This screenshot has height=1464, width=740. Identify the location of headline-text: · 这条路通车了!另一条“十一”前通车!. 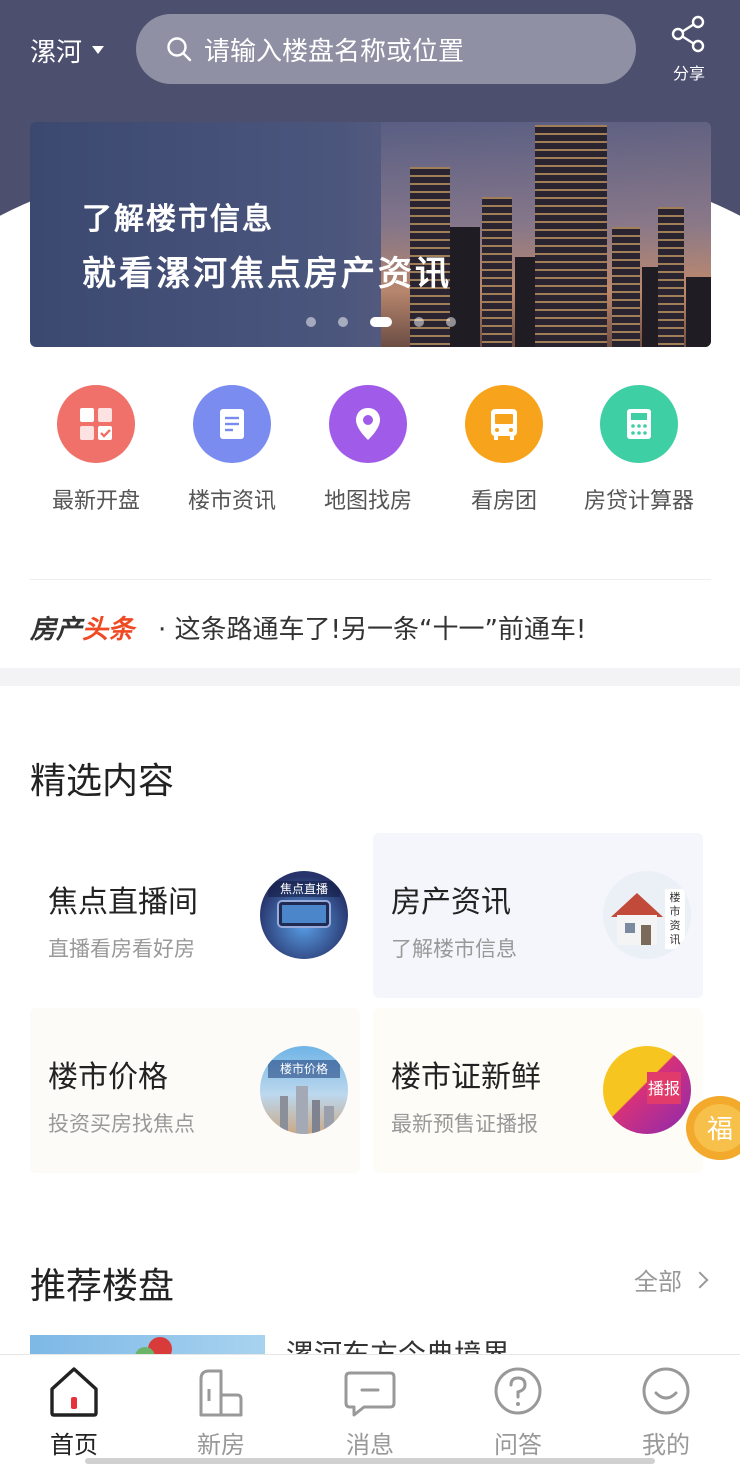
(372, 629).